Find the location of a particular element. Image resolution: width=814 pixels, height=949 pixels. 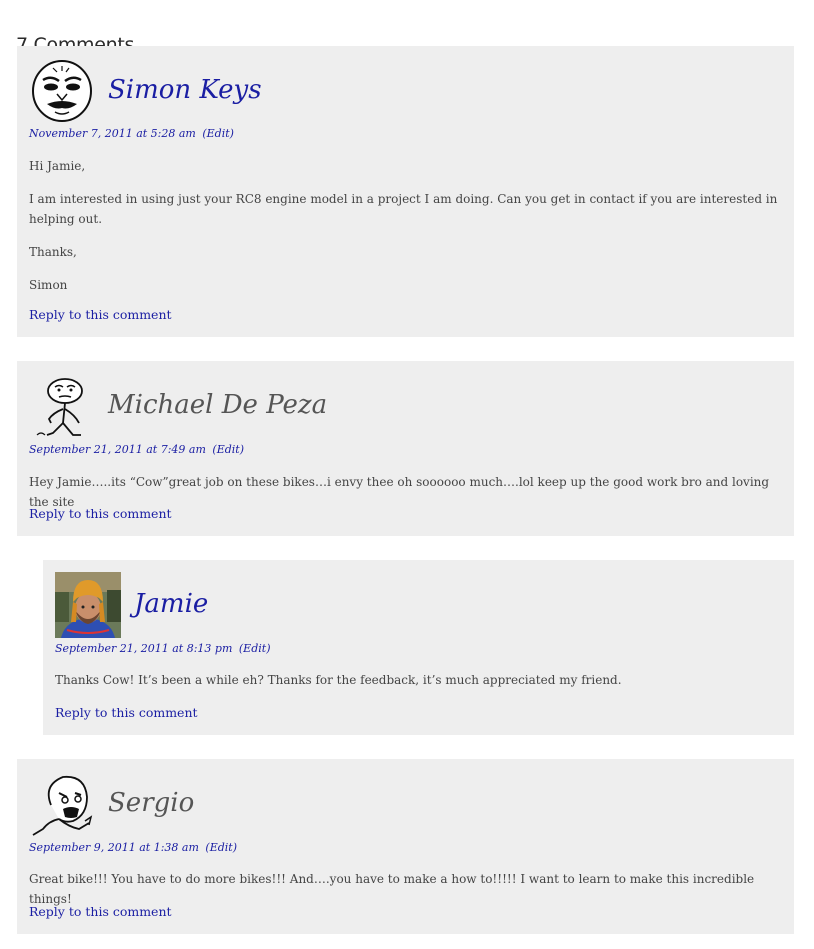

comment-date-link: September 21, 2011 at 7:49 am is located at coordinates (117, 449).